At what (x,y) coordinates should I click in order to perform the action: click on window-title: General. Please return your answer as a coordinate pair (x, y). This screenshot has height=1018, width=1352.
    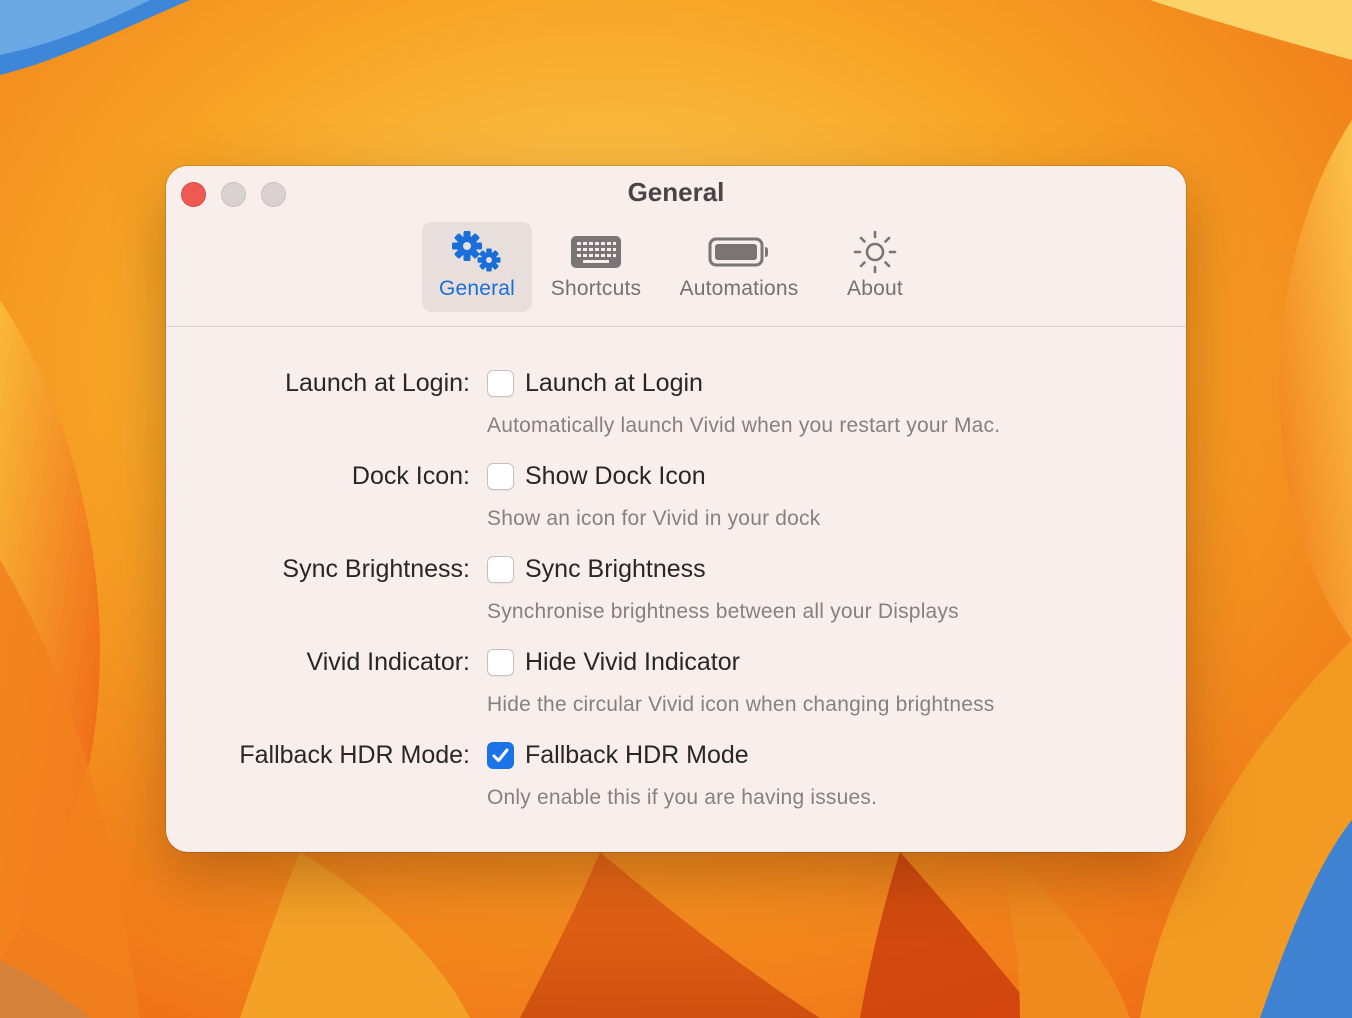
    Looking at the image, I should click on (676, 192).